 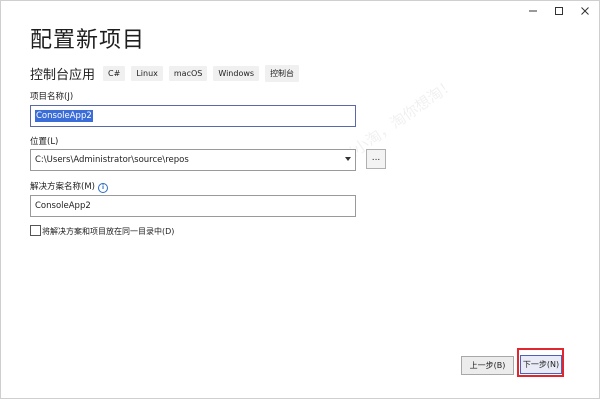 What do you see at coordinates (52, 97) in the screenshot?
I see `project-name-label: 项目名称(J)` at bounding box center [52, 97].